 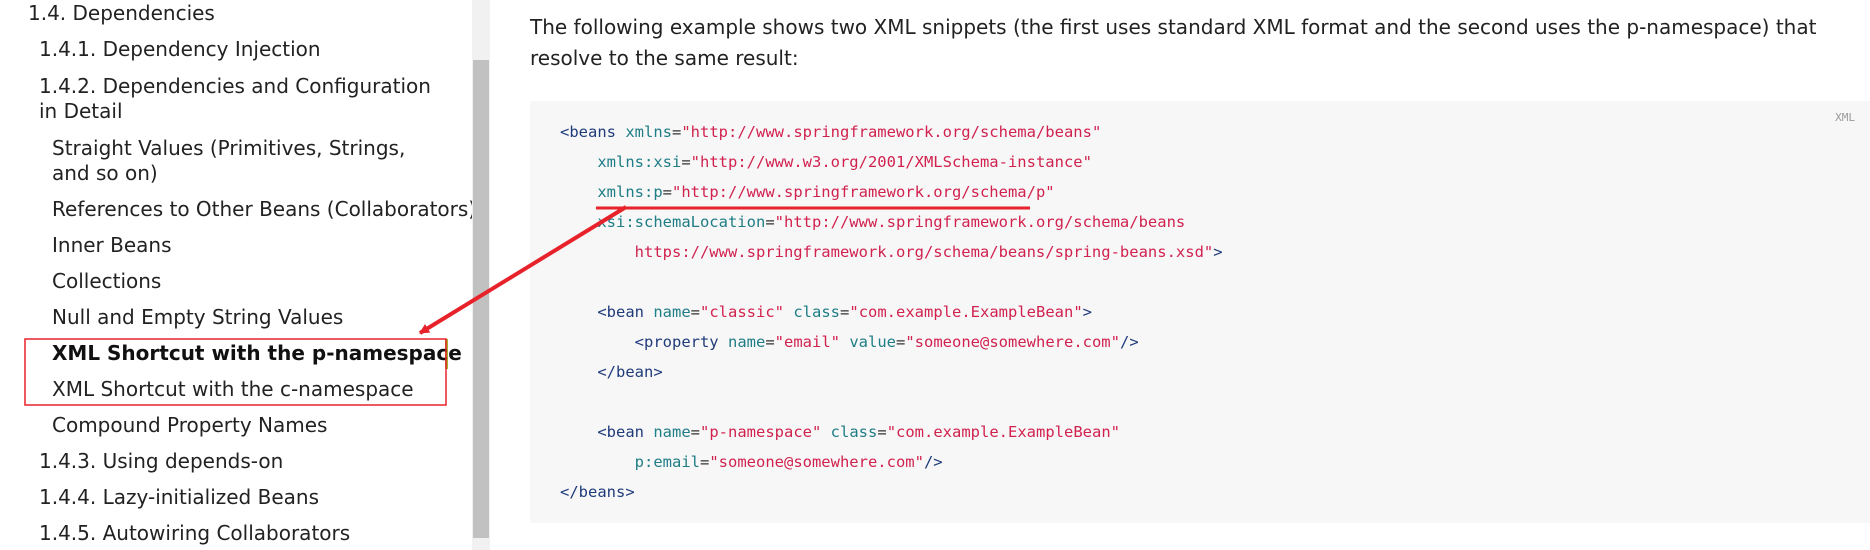 I want to click on toc-item-collections: Collections, so click(x=106, y=281).